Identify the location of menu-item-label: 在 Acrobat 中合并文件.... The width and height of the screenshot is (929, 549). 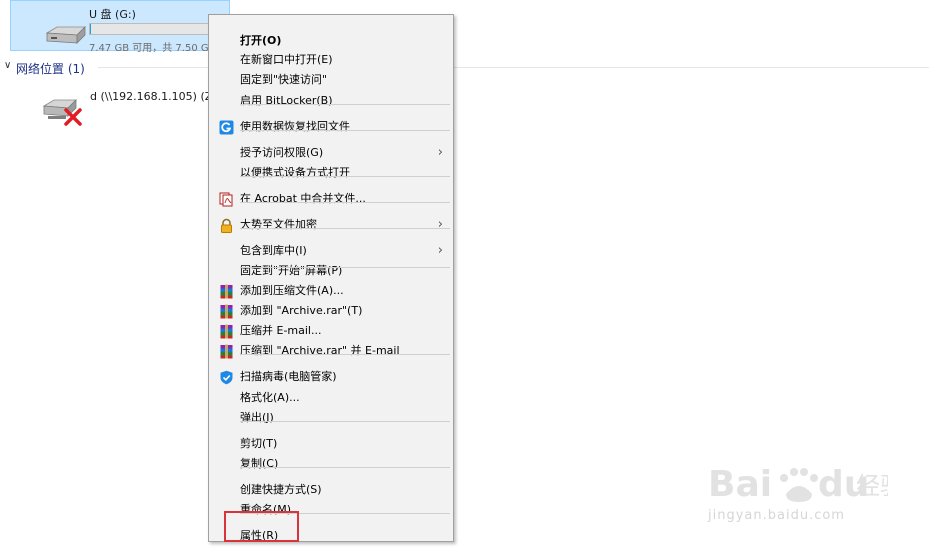
(303, 198).